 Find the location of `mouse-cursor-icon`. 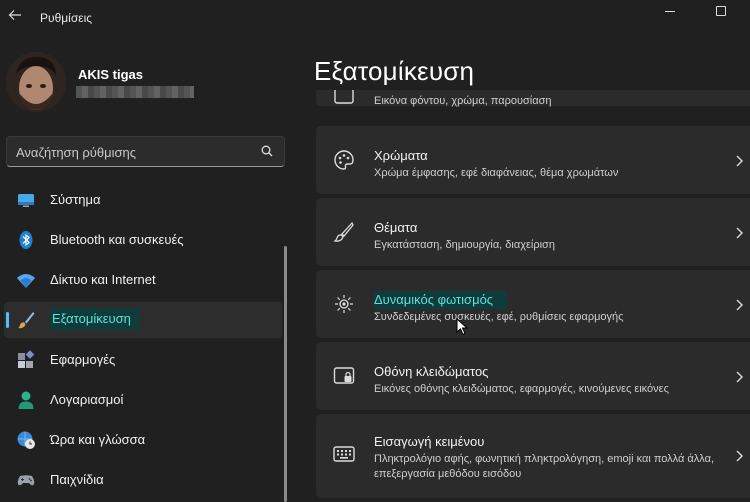

mouse-cursor-icon is located at coordinates (462, 326).